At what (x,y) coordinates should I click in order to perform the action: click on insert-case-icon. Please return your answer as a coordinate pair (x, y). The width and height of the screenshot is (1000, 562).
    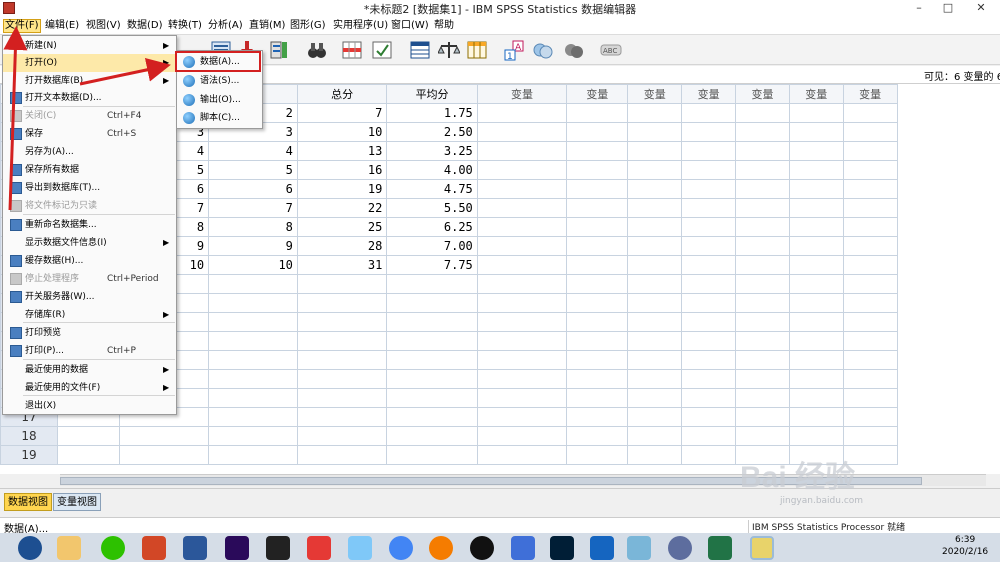
    Looking at the image, I should click on (352, 50).